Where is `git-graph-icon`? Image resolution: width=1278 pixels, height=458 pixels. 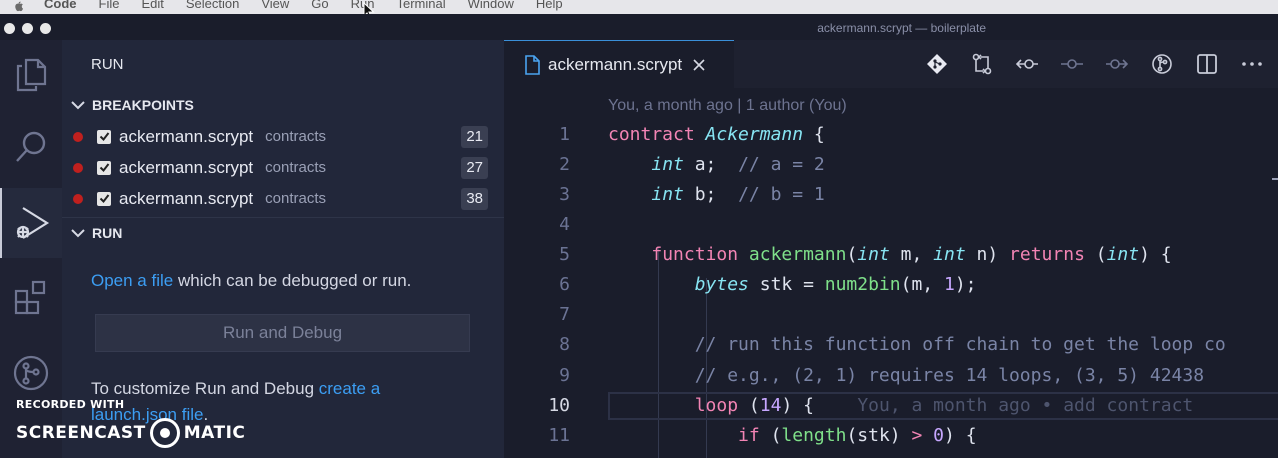 git-graph-icon is located at coordinates (31, 373).